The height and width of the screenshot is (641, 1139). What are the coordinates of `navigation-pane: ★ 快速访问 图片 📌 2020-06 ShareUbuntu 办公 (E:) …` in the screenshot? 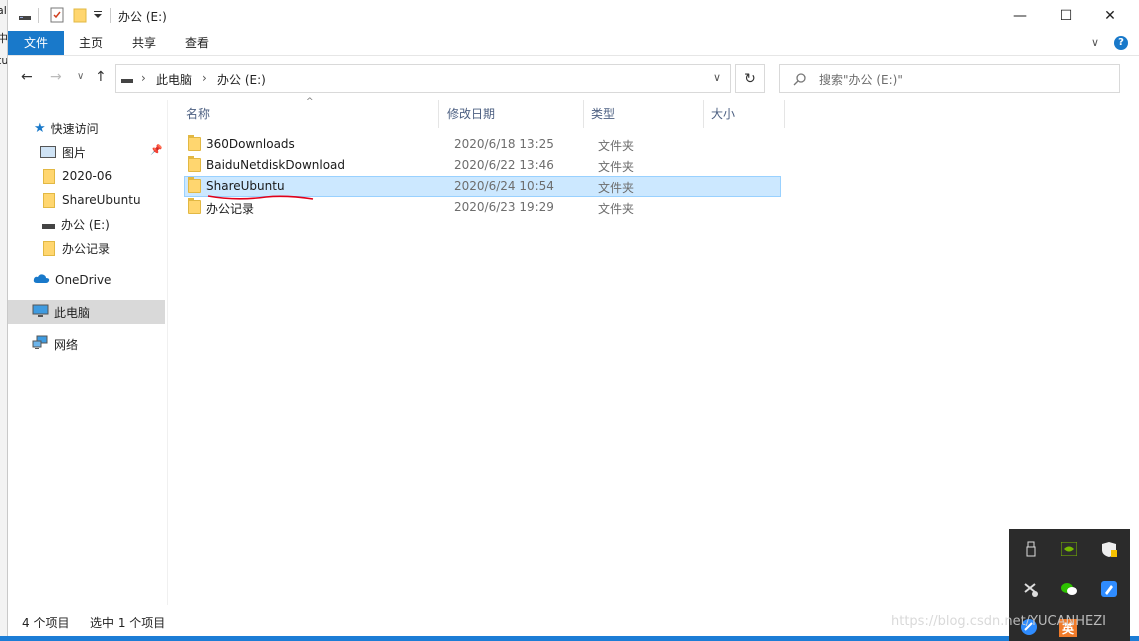 It's located at (88, 352).